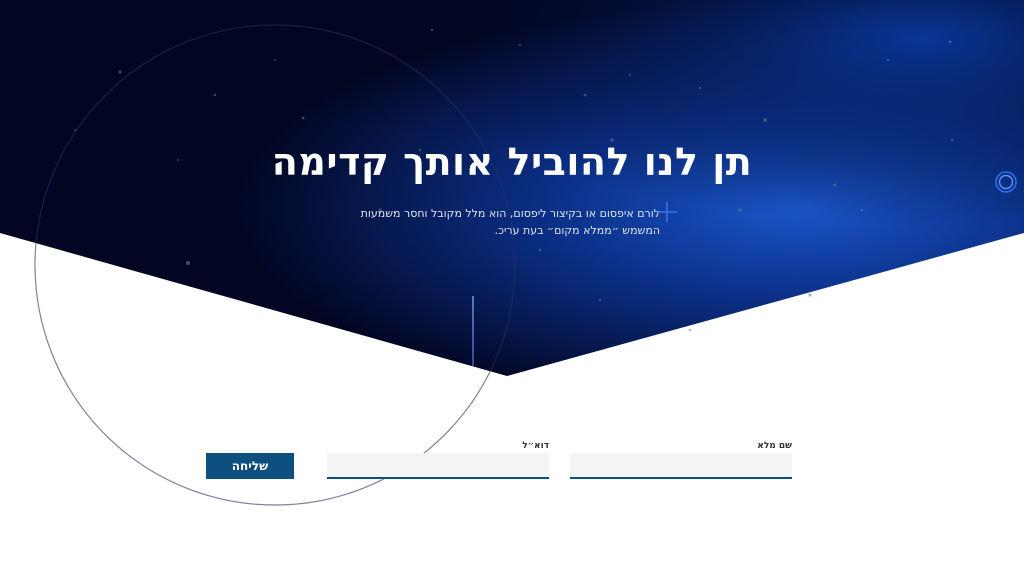  Describe the element at coordinates (681, 466) in the screenshot. I see `full-name-field` at that location.